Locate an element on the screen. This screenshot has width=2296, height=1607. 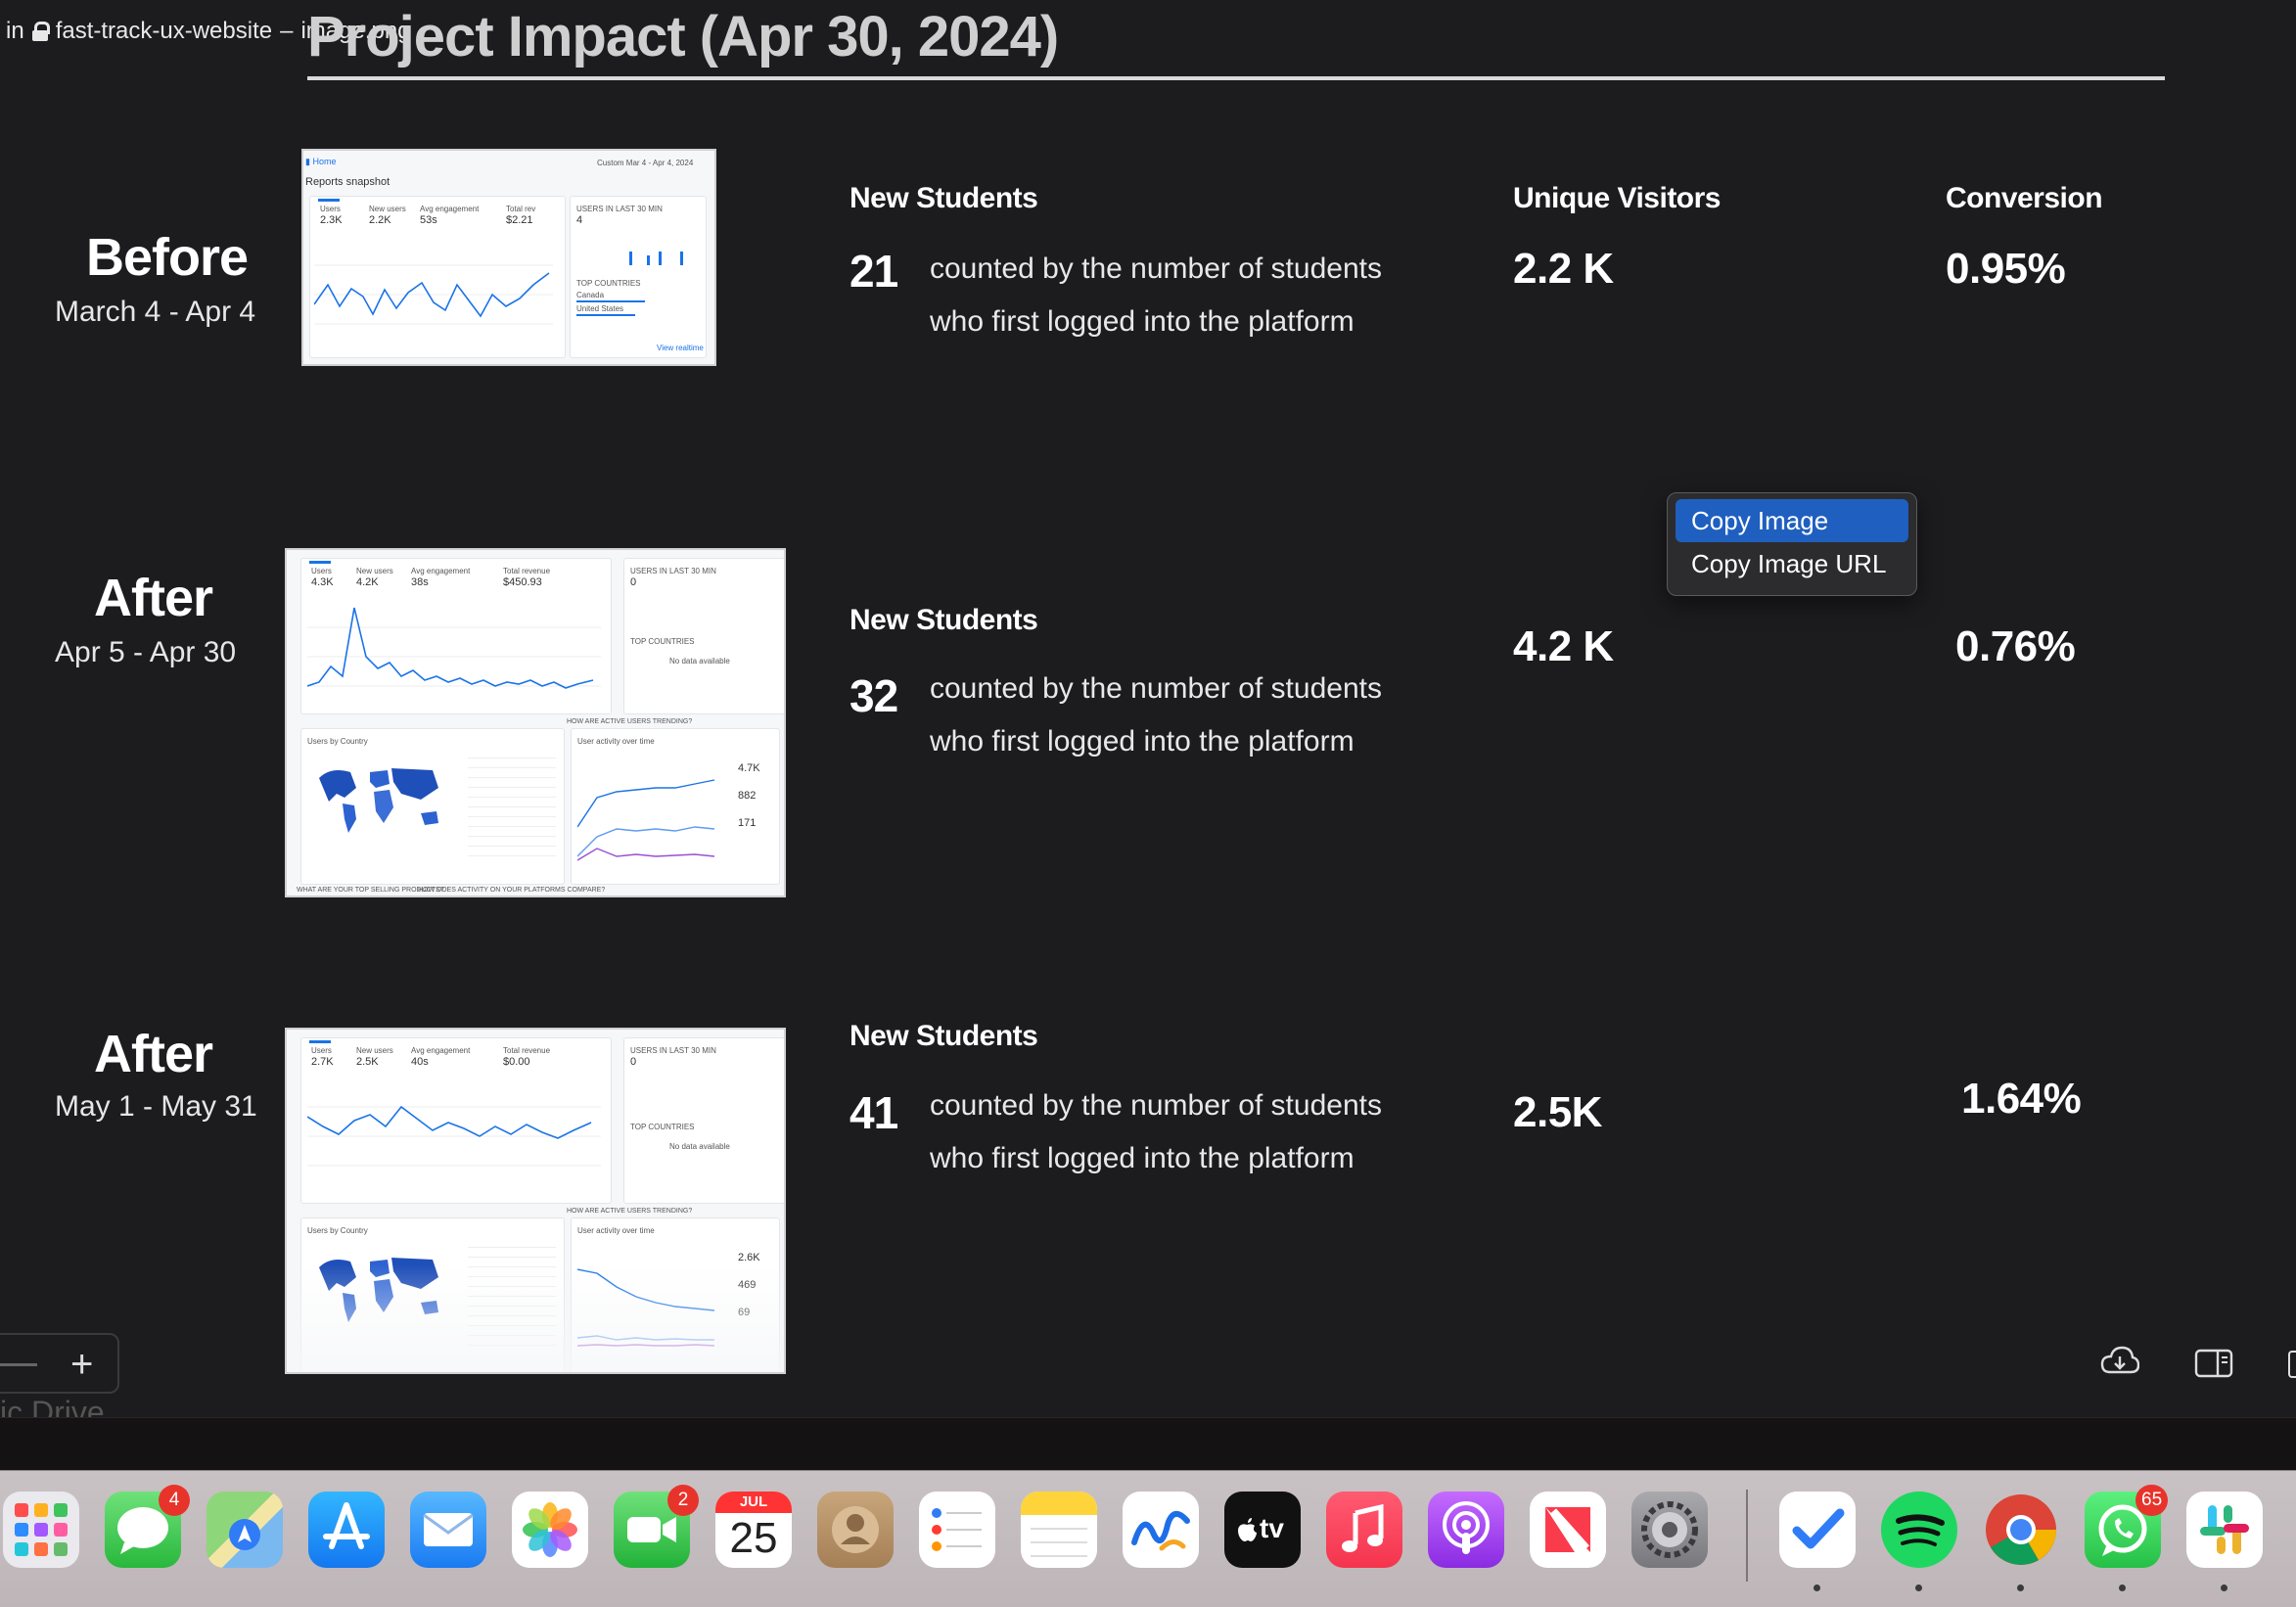
news-icon is located at coordinates (1568, 1530).